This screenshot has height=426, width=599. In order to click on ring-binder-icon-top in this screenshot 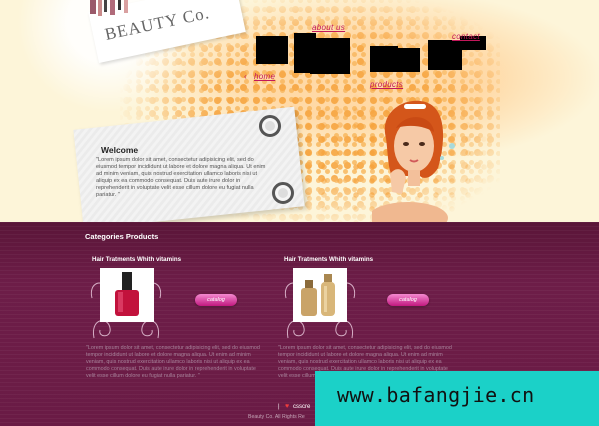, I will do `click(270, 126)`.